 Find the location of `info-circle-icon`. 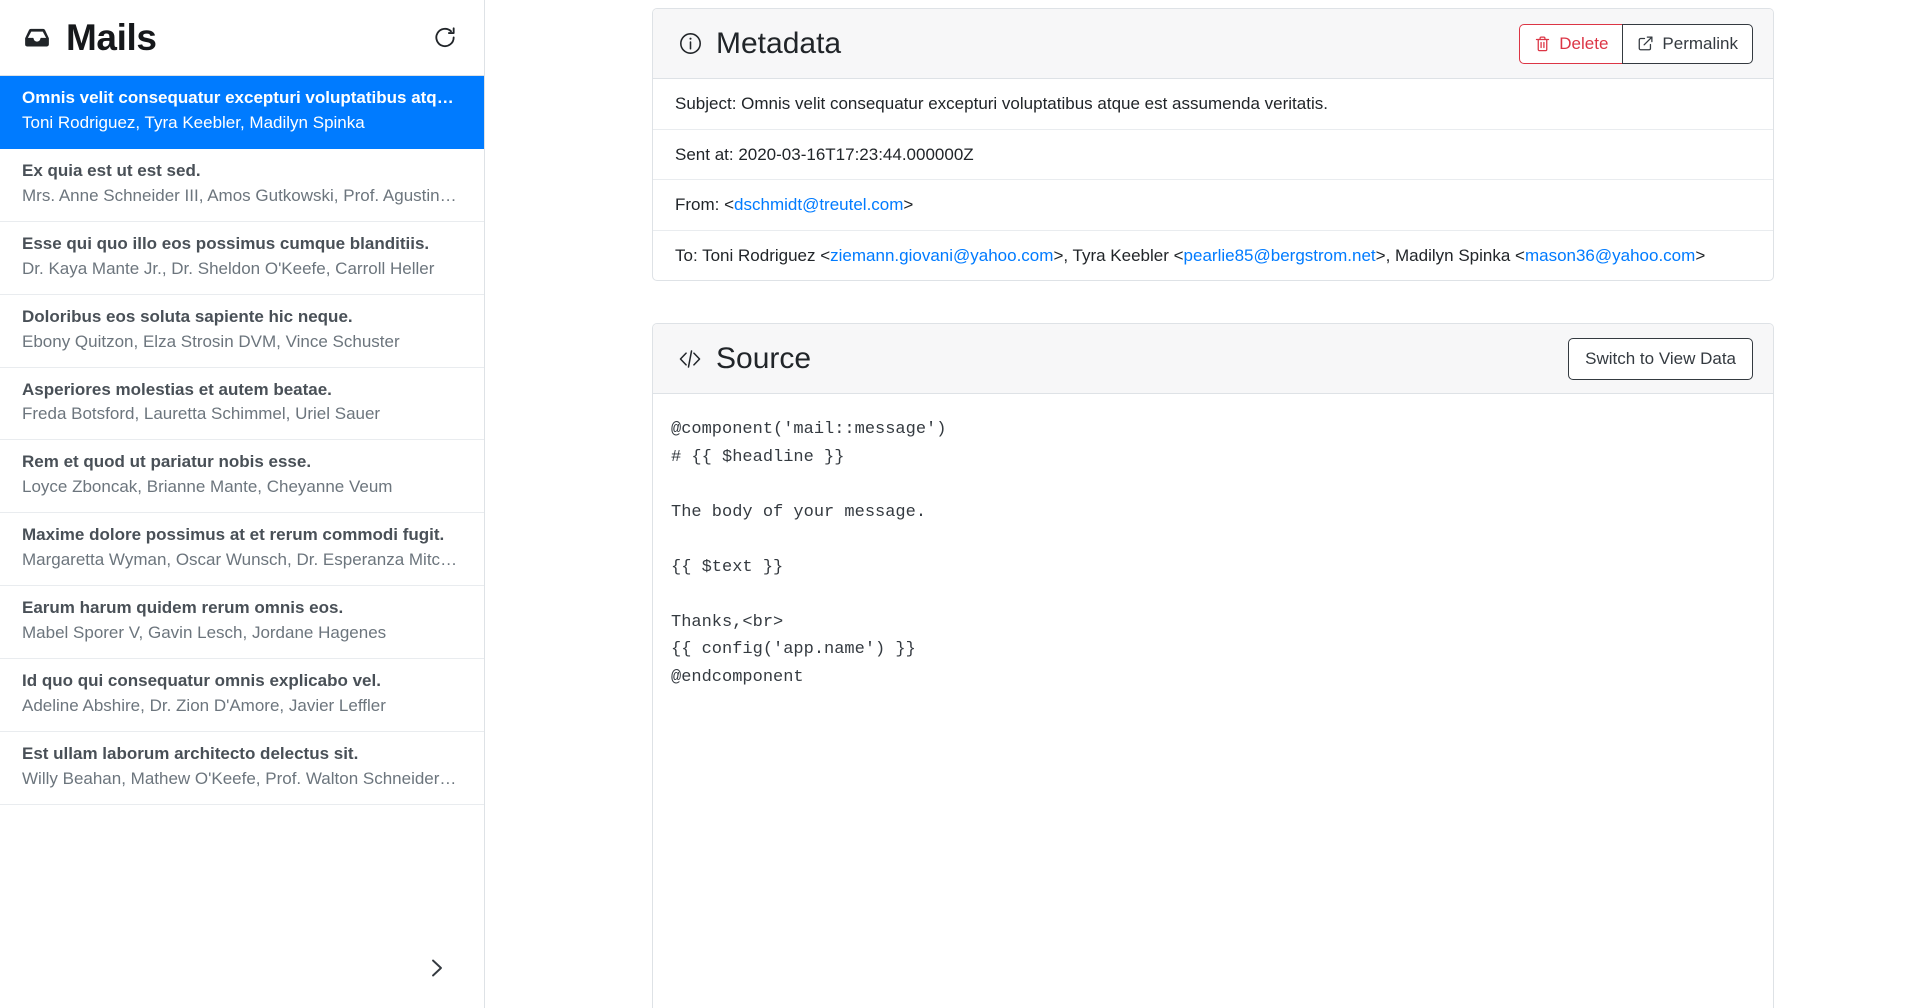

info-circle-icon is located at coordinates (690, 44).